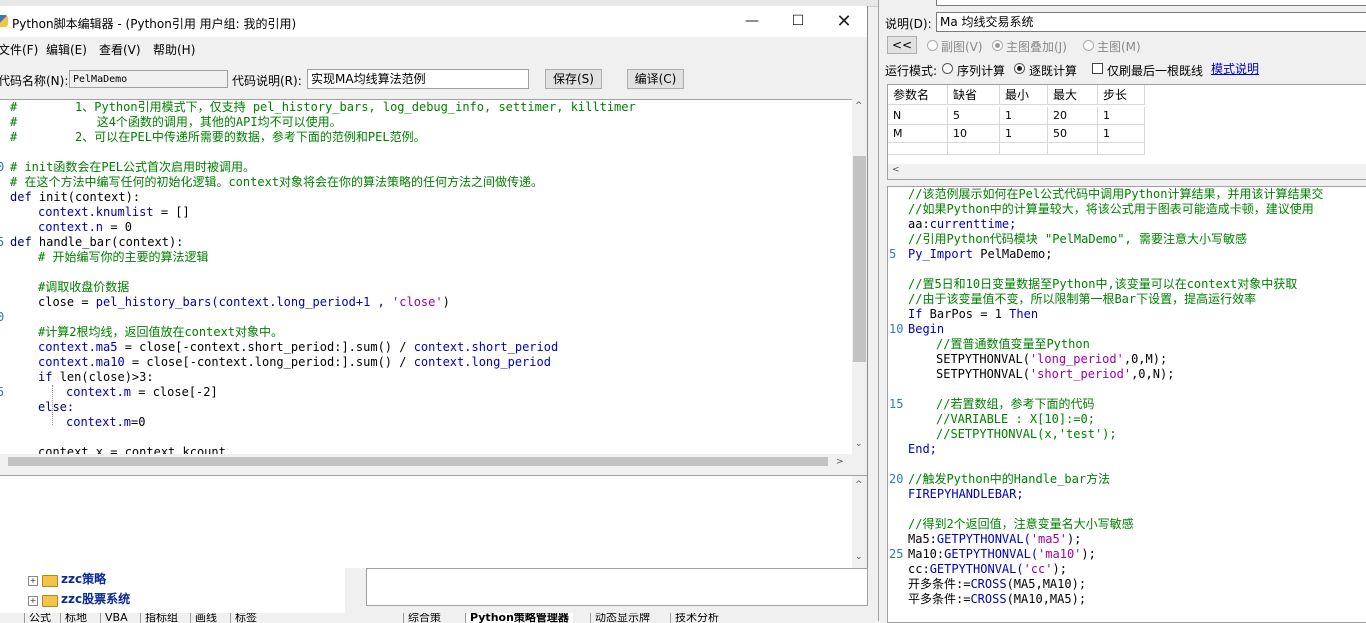 Image resolution: width=1366 pixels, height=623 pixels. I want to click on pel-text: cc:, so click(919, 569).